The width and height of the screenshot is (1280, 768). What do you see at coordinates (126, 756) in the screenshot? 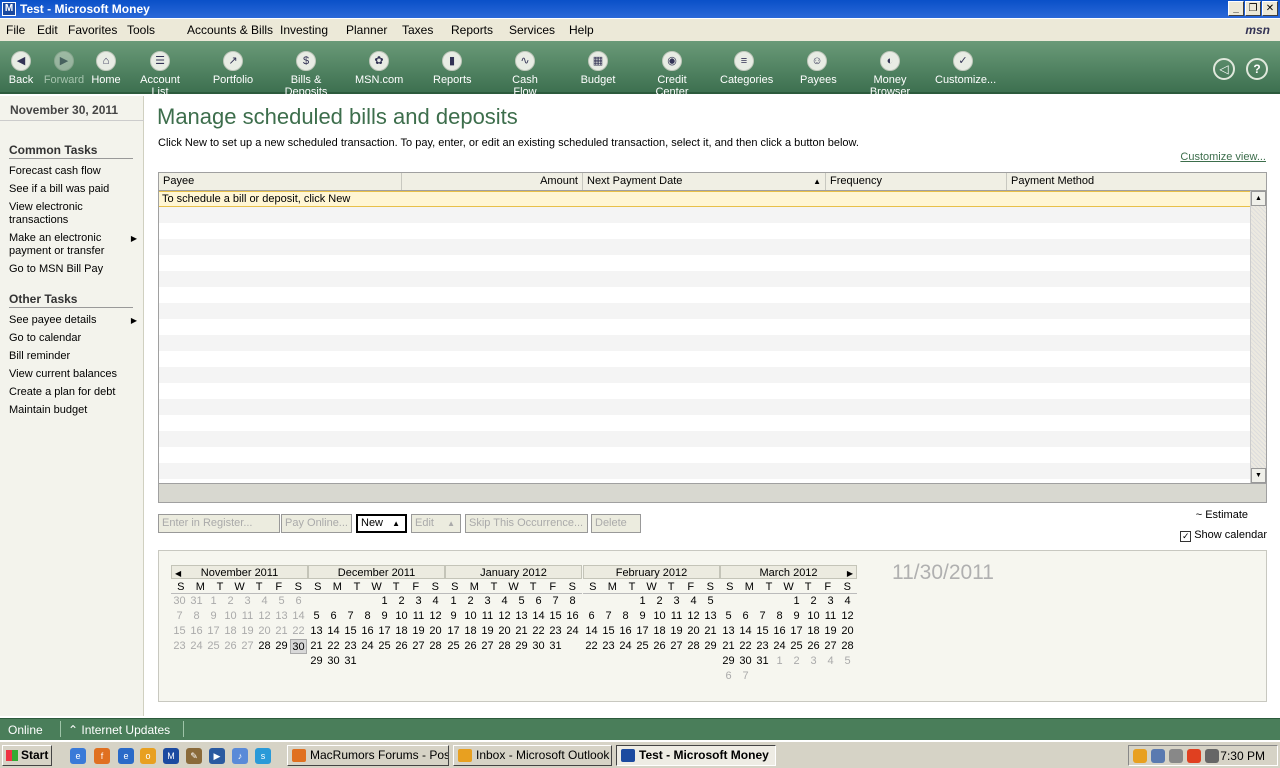
I see `ie-alt-icon: e` at bounding box center [126, 756].